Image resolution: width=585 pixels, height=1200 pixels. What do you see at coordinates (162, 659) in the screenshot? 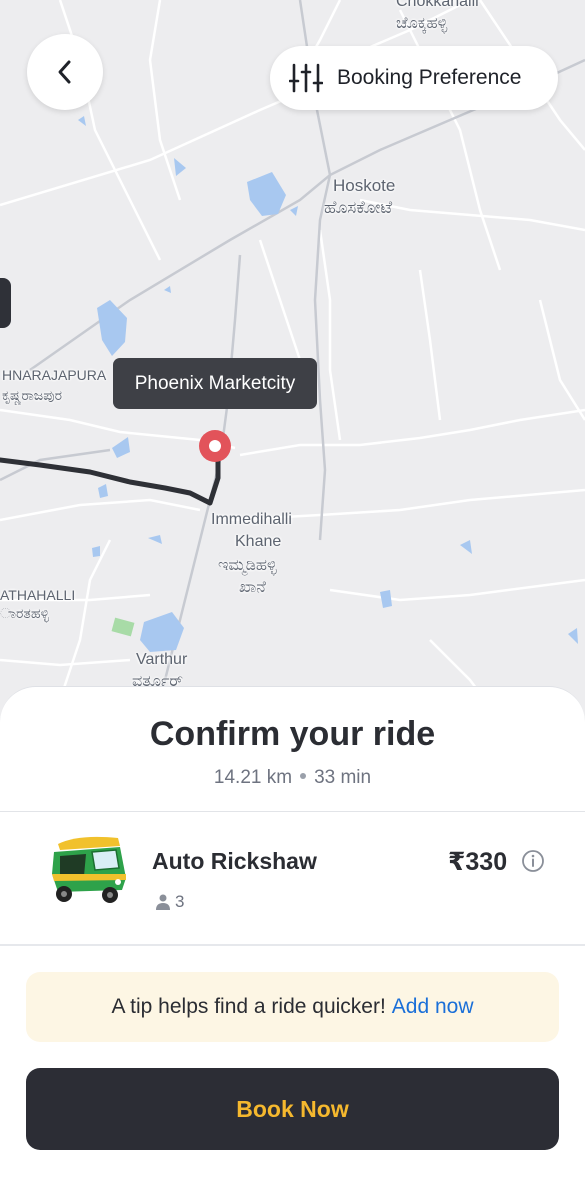
I see `map-label-varthur: Varthur` at bounding box center [162, 659].